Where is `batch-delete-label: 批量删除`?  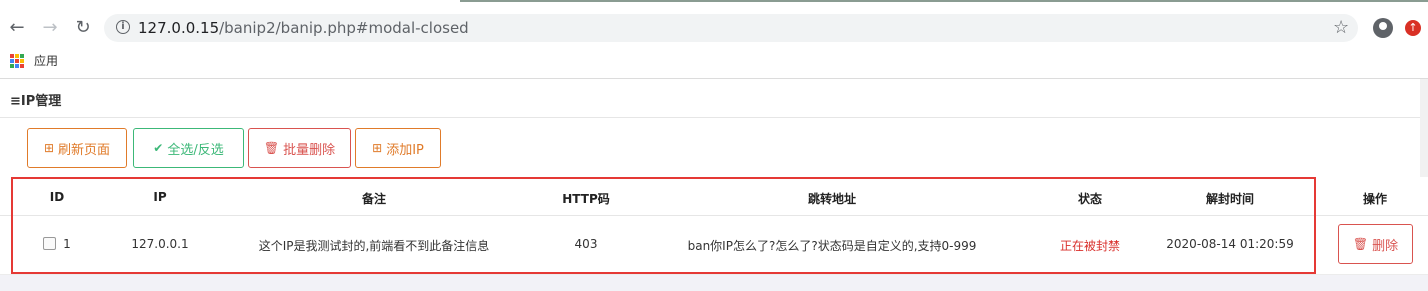
batch-delete-label: 批量删除 is located at coordinates (309, 150).